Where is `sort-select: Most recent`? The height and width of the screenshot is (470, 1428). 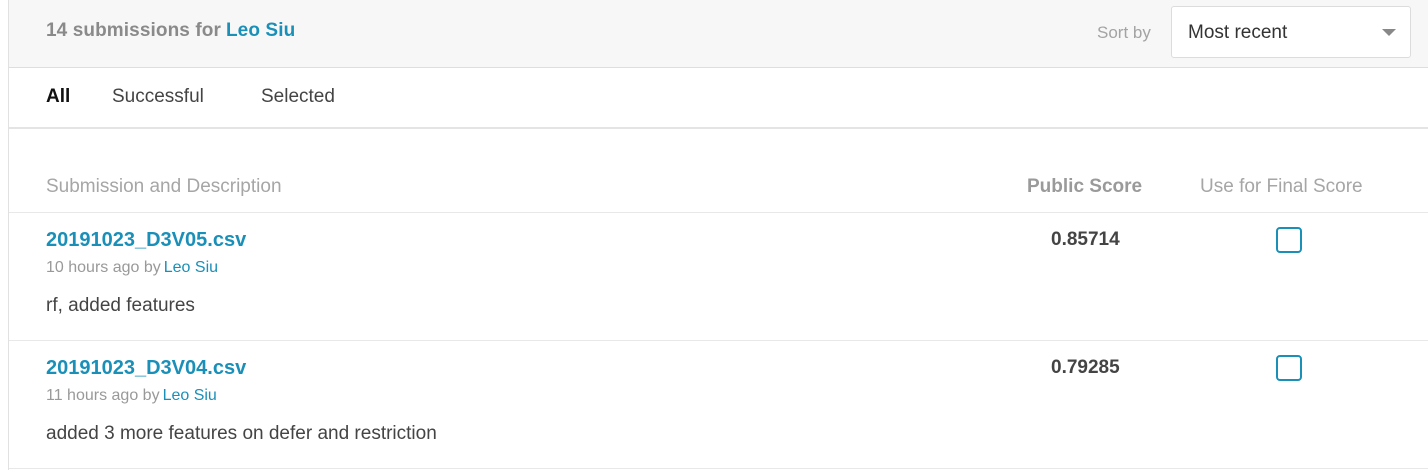 sort-select: Most recent is located at coordinates (1291, 32).